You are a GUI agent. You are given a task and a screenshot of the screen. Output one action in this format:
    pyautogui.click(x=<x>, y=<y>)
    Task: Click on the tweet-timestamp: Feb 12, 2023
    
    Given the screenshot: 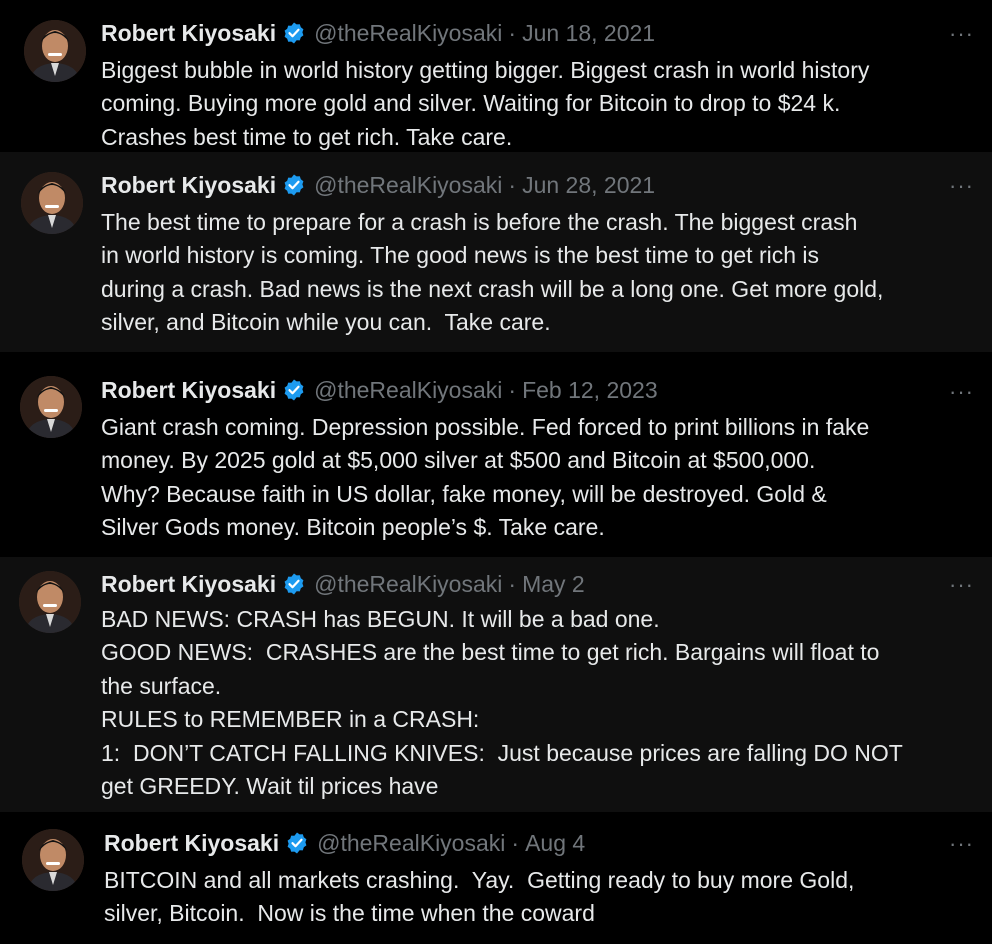 What is the action you would take?
    pyautogui.click(x=590, y=390)
    